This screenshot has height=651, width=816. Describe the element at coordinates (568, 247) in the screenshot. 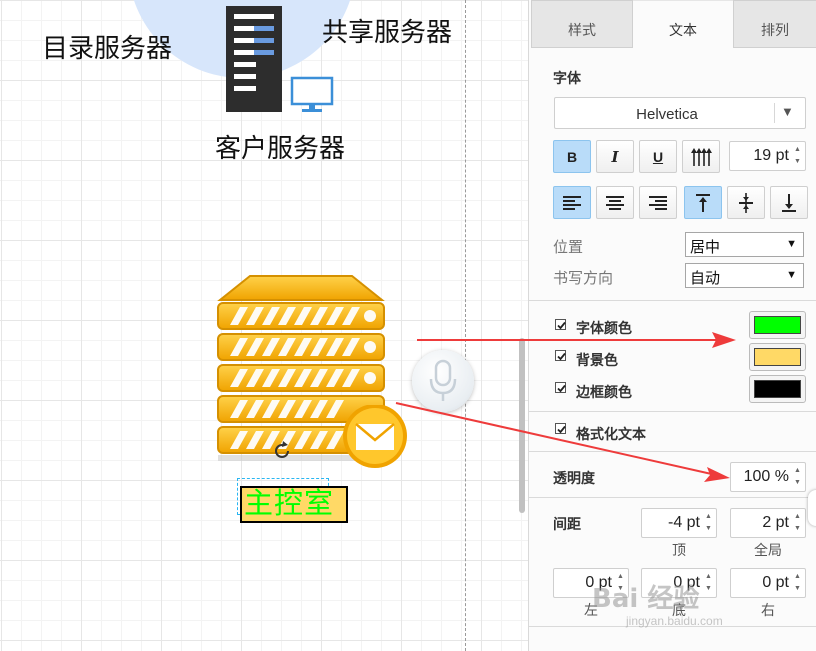

I see `position-label: 位置` at that location.